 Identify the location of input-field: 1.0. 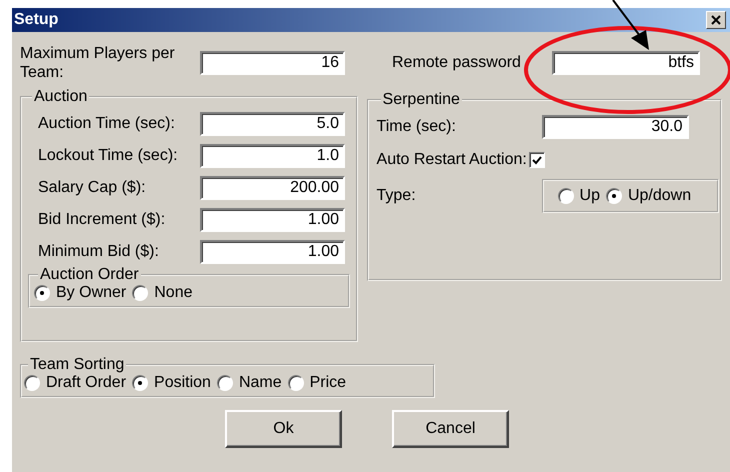
(272, 156).